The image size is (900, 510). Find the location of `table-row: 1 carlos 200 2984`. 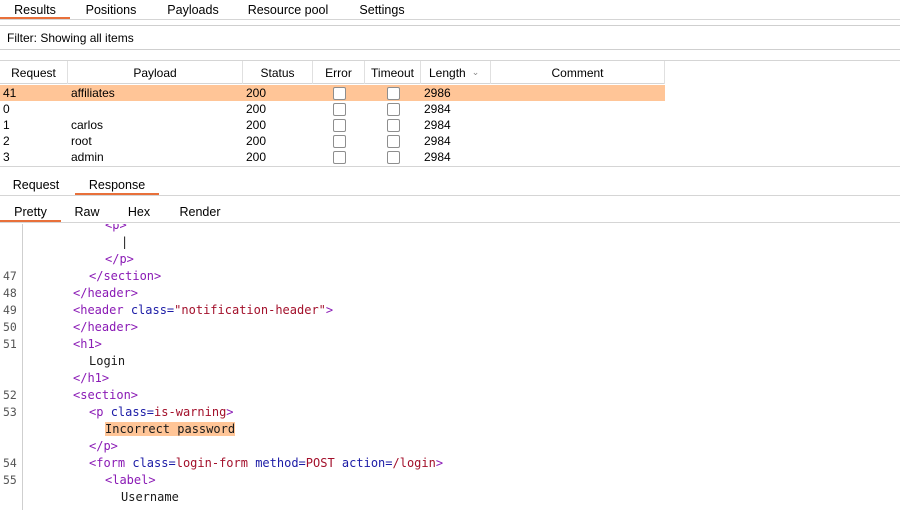

table-row: 1 carlos 200 2984 is located at coordinates (332, 125).